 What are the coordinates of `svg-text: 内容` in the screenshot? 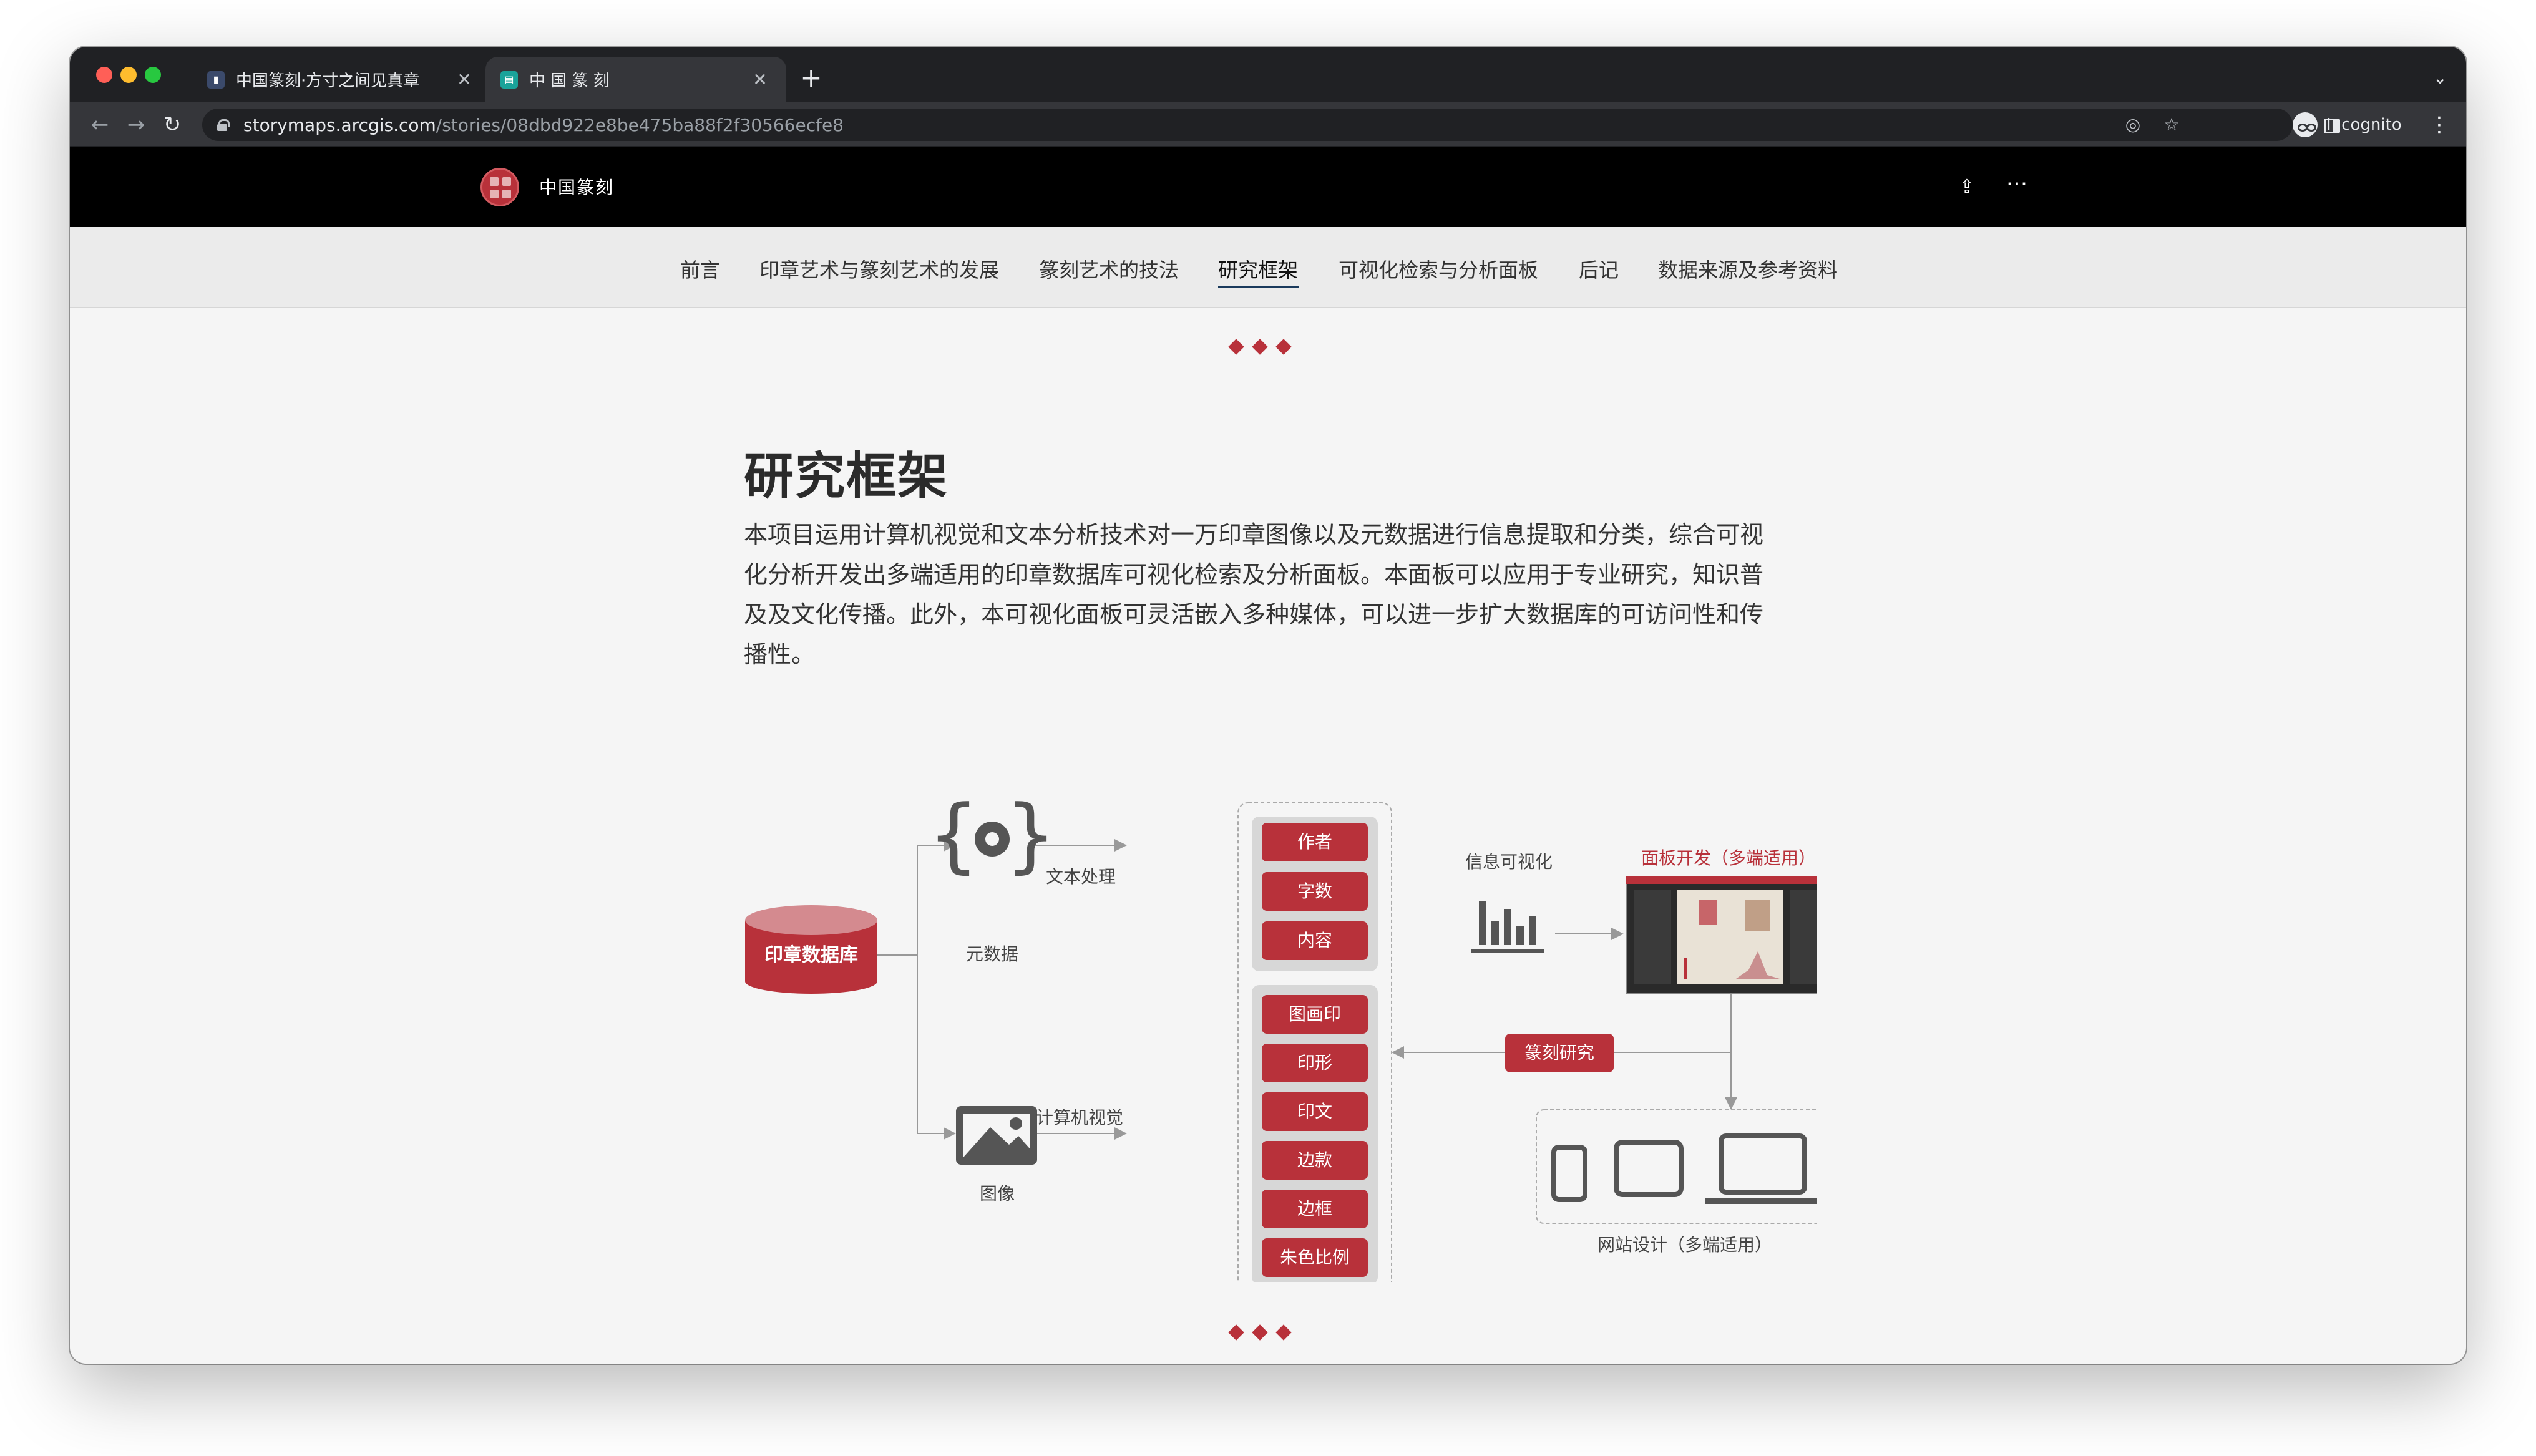 It's located at (1314, 940).